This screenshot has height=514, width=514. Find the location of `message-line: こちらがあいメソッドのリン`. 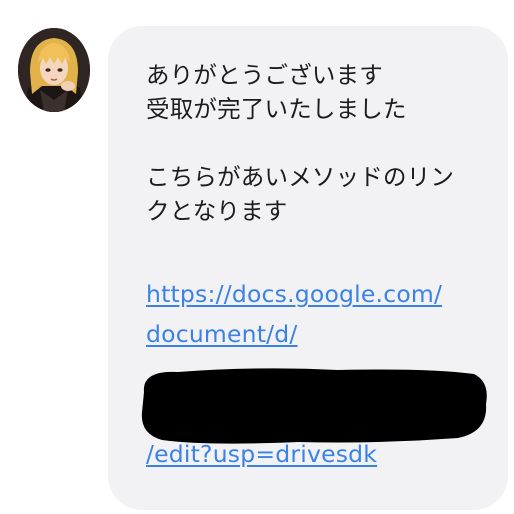

message-line: こちらがあいメソッドのリン is located at coordinates (300, 177).